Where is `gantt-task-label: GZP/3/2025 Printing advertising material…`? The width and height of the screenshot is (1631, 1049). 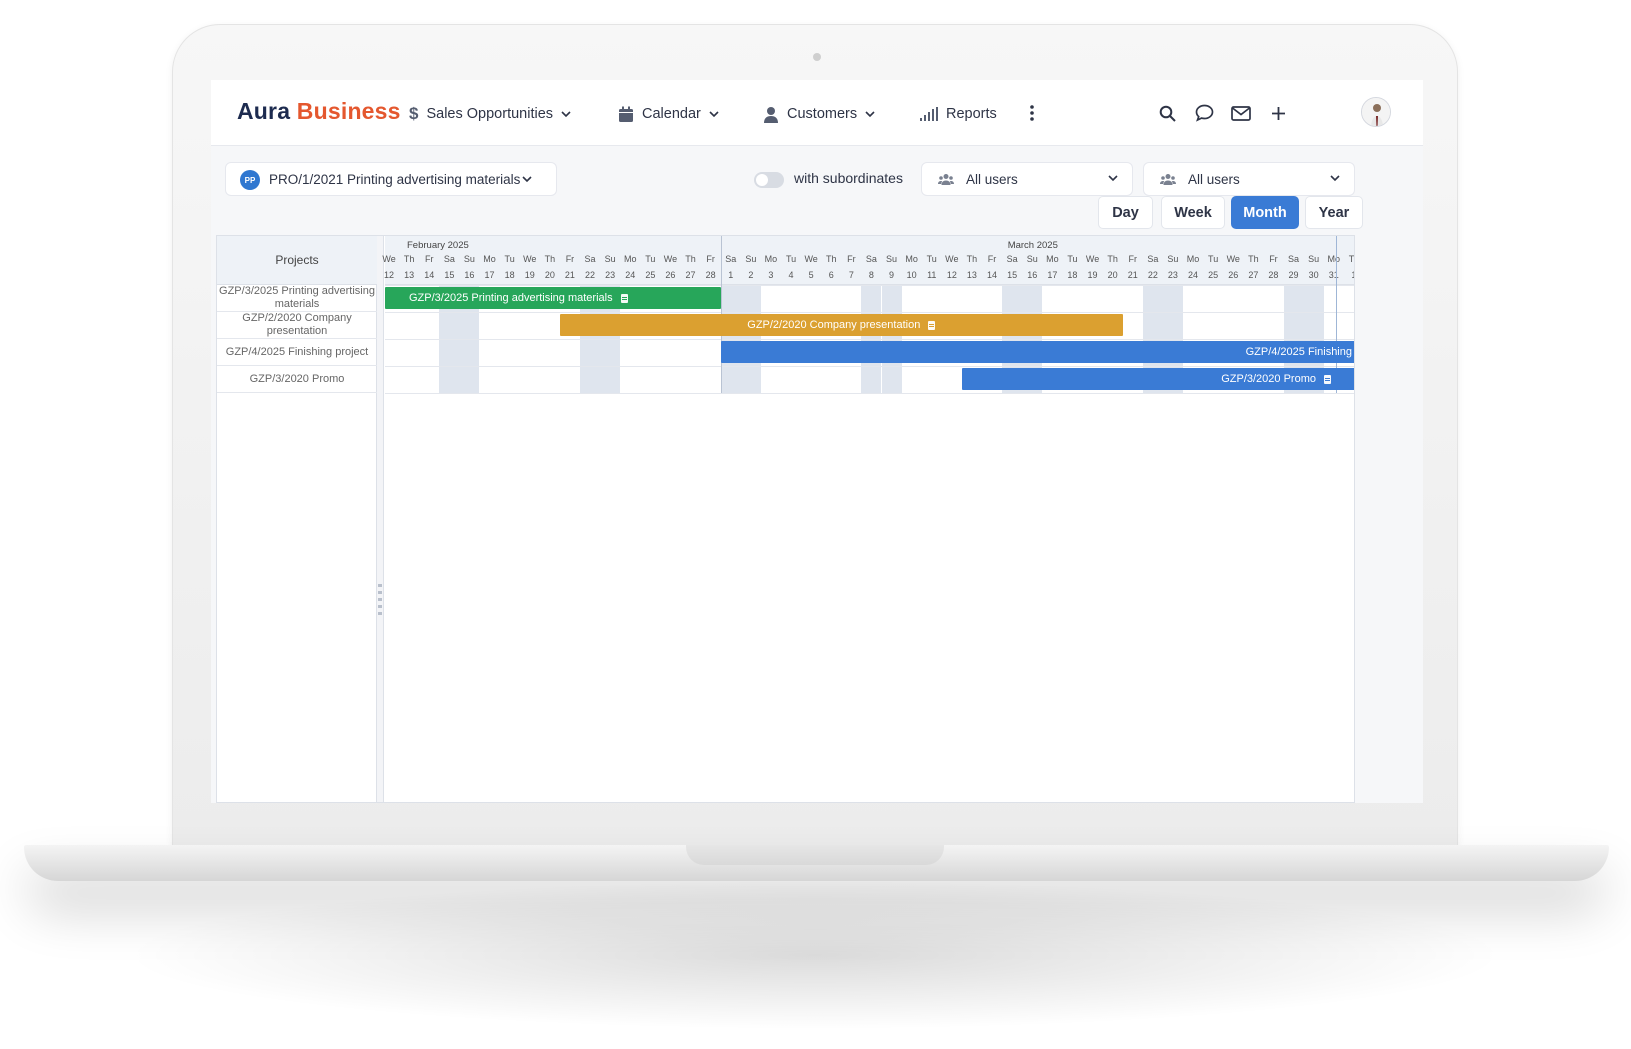 gantt-task-label: GZP/3/2025 Printing advertising material… is located at coordinates (511, 298).